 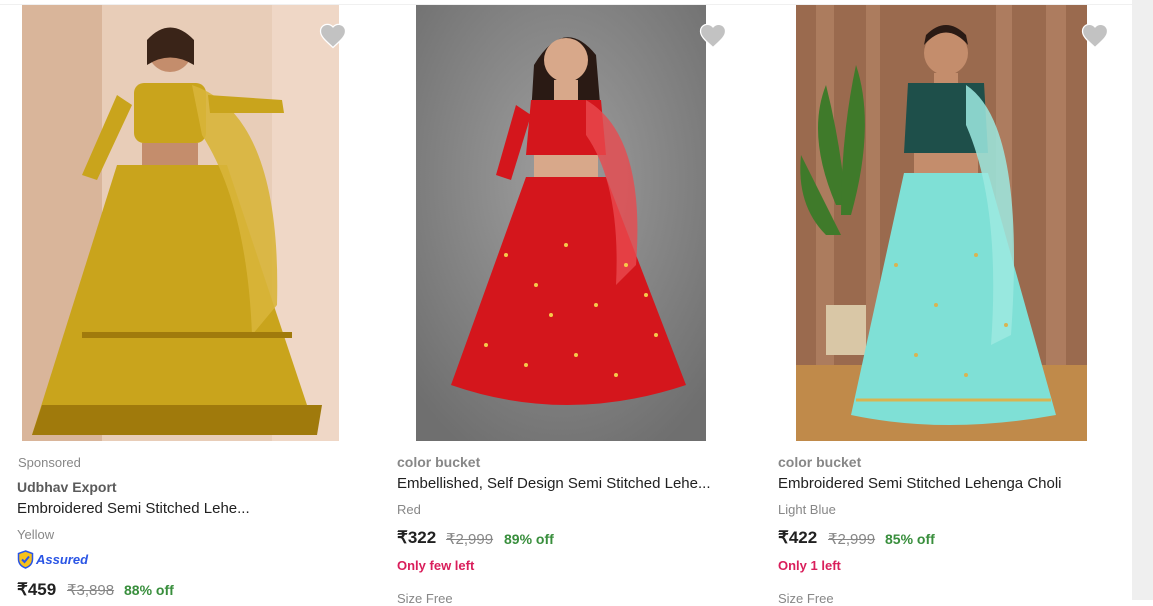 What do you see at coordinates (798, 537) in the screenshot?
I see `product-price: ₹422` at bounding box center [798, 537].